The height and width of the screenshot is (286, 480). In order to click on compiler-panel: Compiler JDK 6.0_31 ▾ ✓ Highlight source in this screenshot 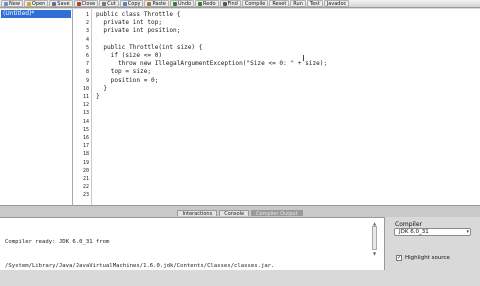, I will do `click(433, 243)`.